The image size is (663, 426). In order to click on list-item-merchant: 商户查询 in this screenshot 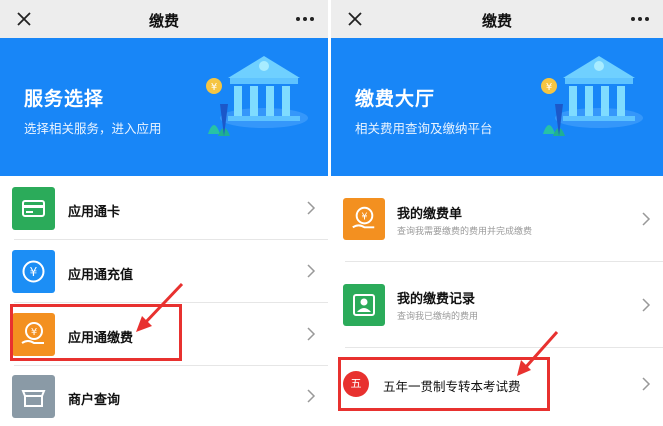, I will do `click(164, 396)`.